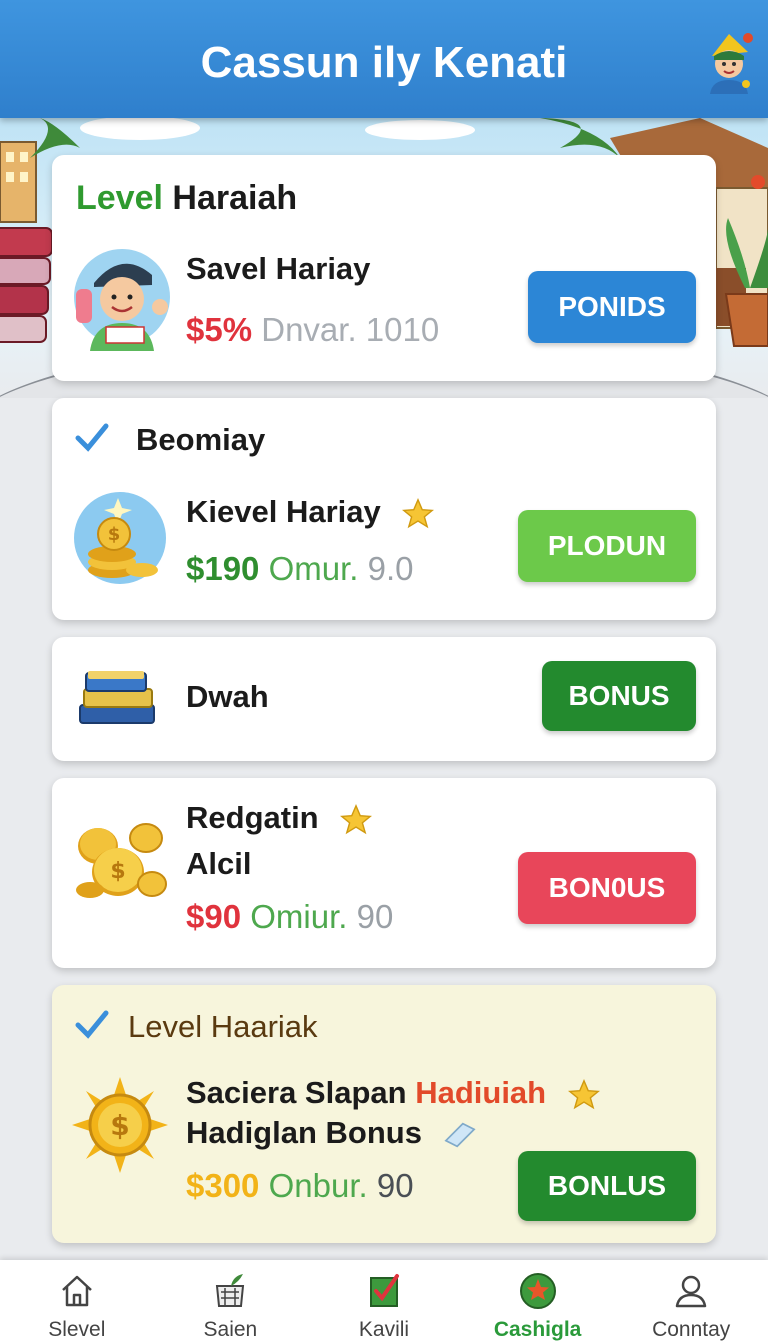  I want to click on books-icon, so click(117, 697).